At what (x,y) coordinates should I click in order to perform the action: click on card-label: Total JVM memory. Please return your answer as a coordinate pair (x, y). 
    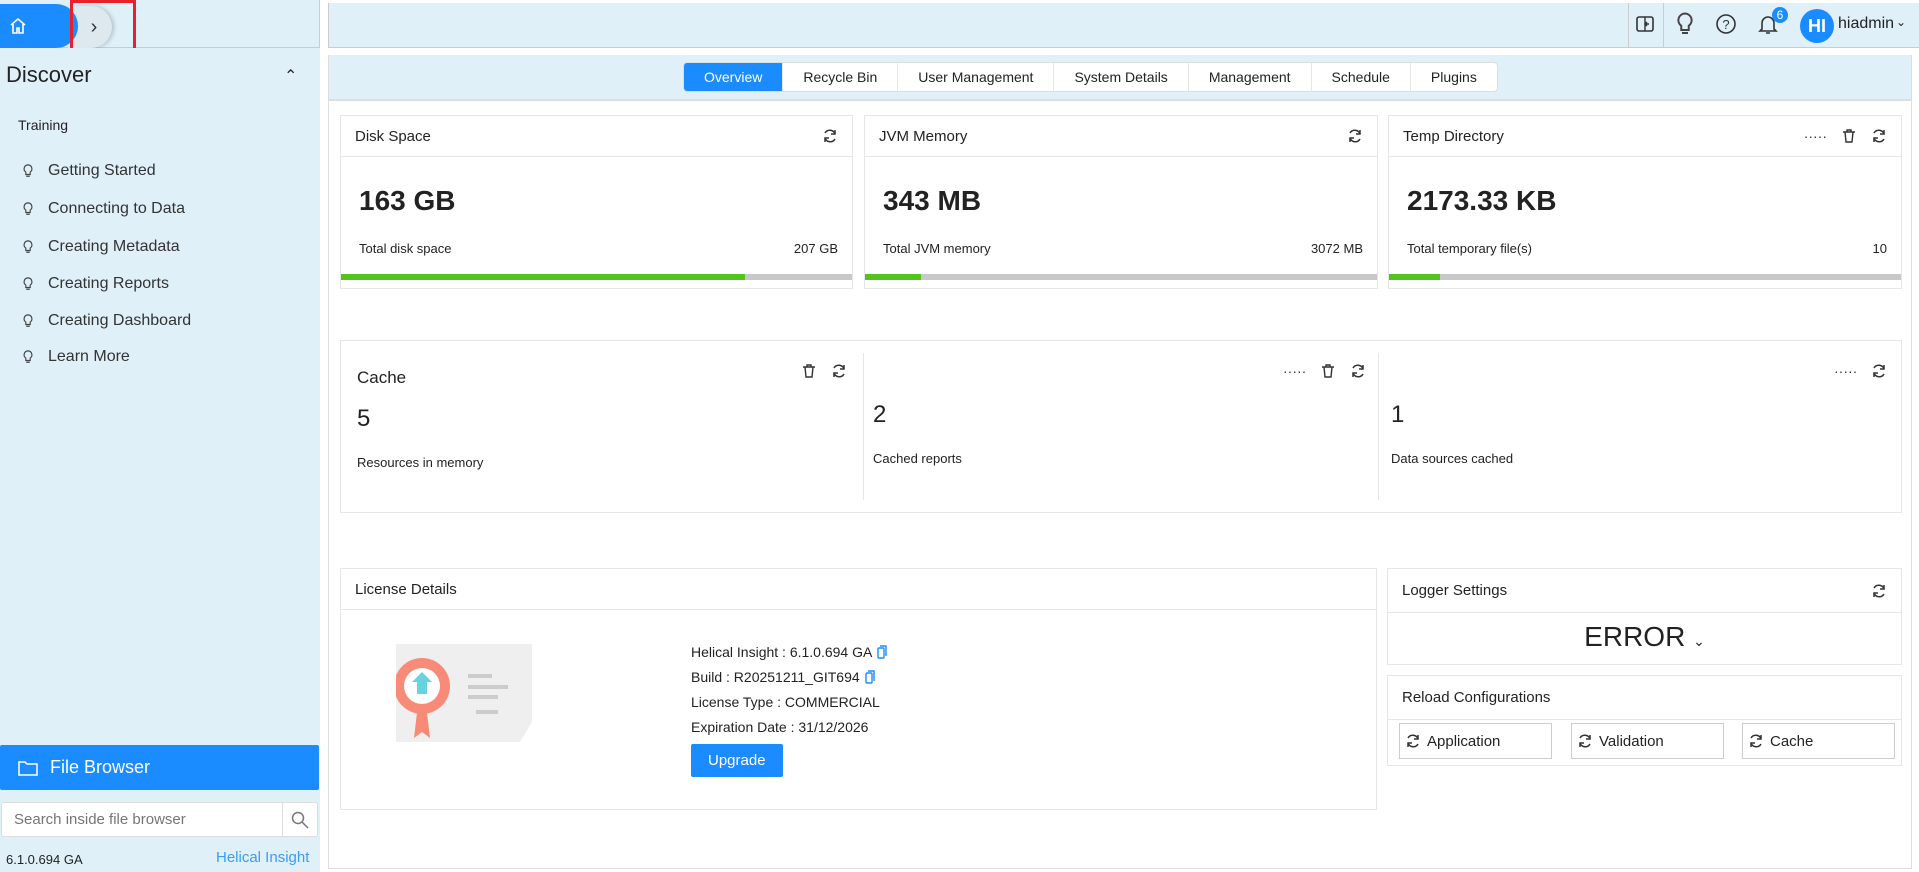
    Looking at the image, I should click on (937, 248).